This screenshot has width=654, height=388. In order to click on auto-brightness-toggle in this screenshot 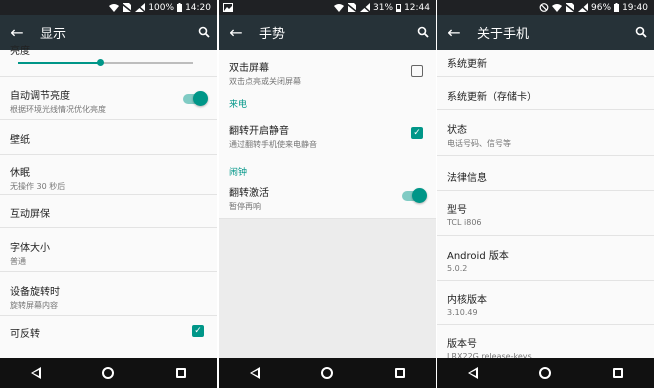, I will do `click(195, 98)`.